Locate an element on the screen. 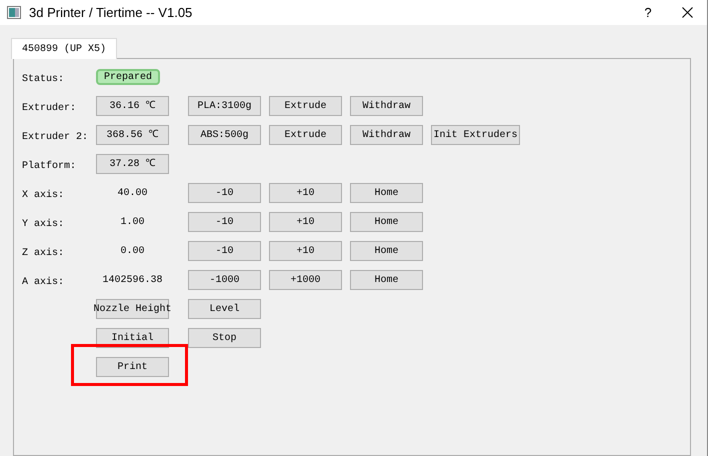 The image size is (708, 456). app-icon is located at coordinates (14, 12).